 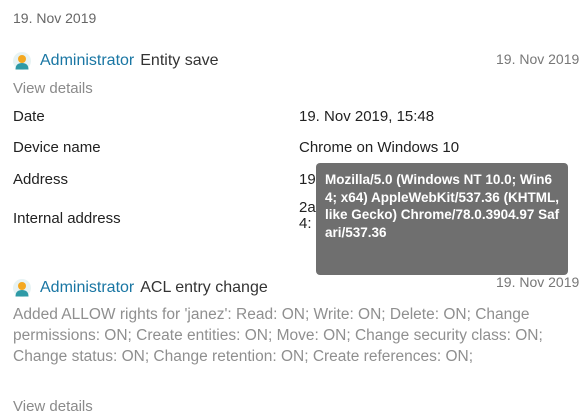 What do you see at coordinates (204, 287) in the screenshot?
I see `action-label: ACL entry change` at bounding box center [204, 287].